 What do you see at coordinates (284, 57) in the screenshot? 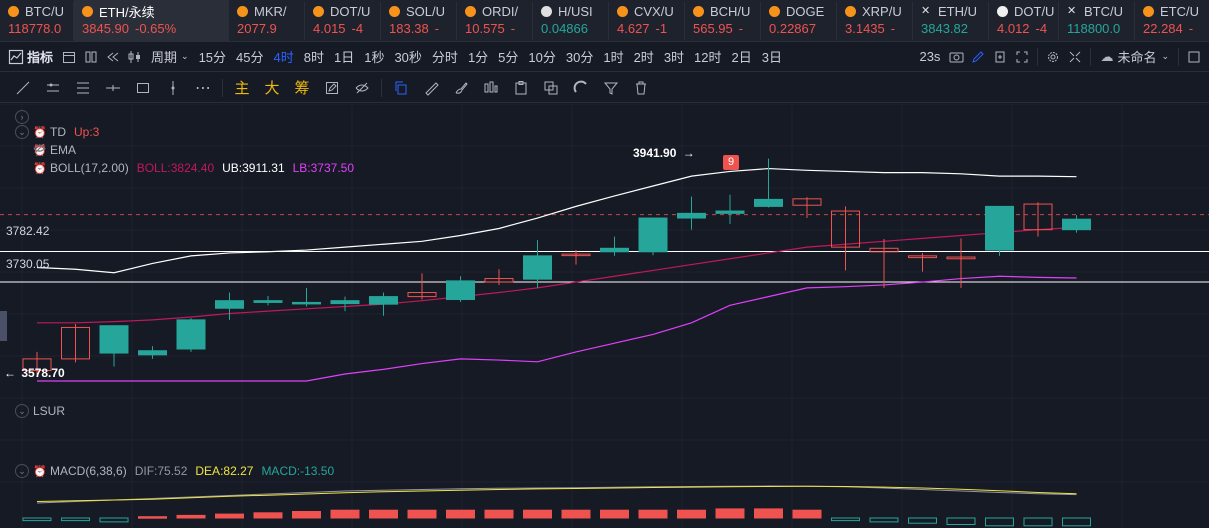
I see `interval-button: 4时` at bounding box center [284, 57].